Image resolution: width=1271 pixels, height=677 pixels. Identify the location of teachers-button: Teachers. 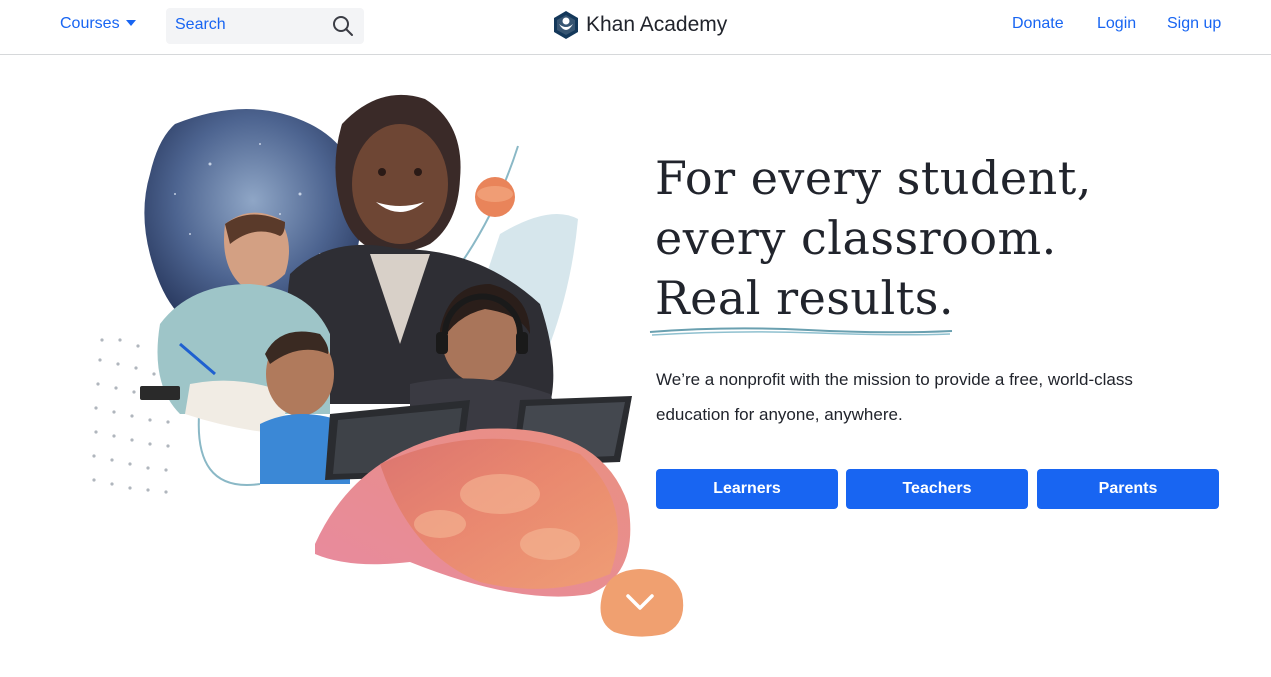
(937, 489).